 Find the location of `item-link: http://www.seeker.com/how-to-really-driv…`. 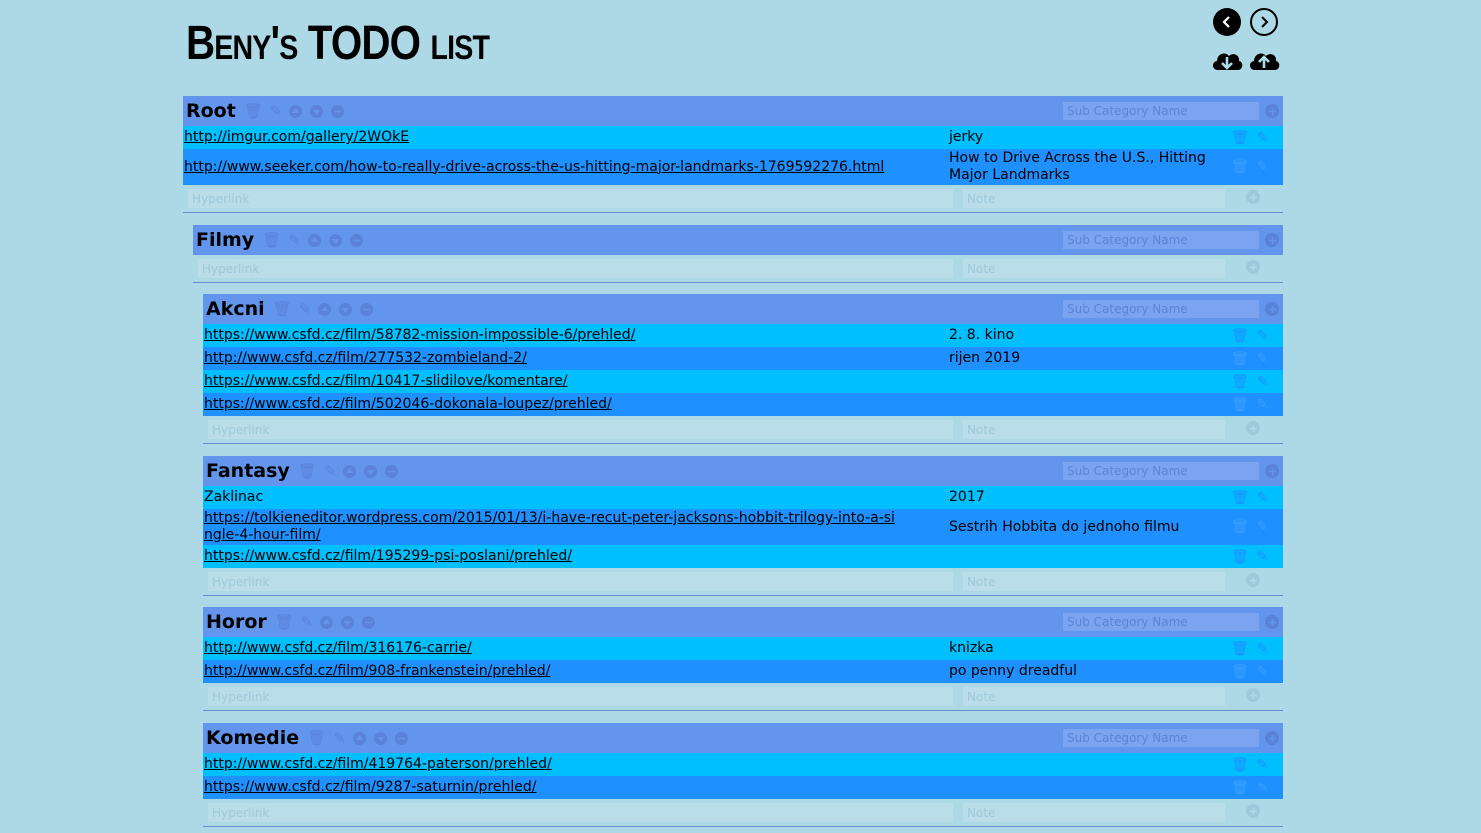

item-link: http://www.seeker.com/how-to-really-driv… is located at coordinates (534, 167).